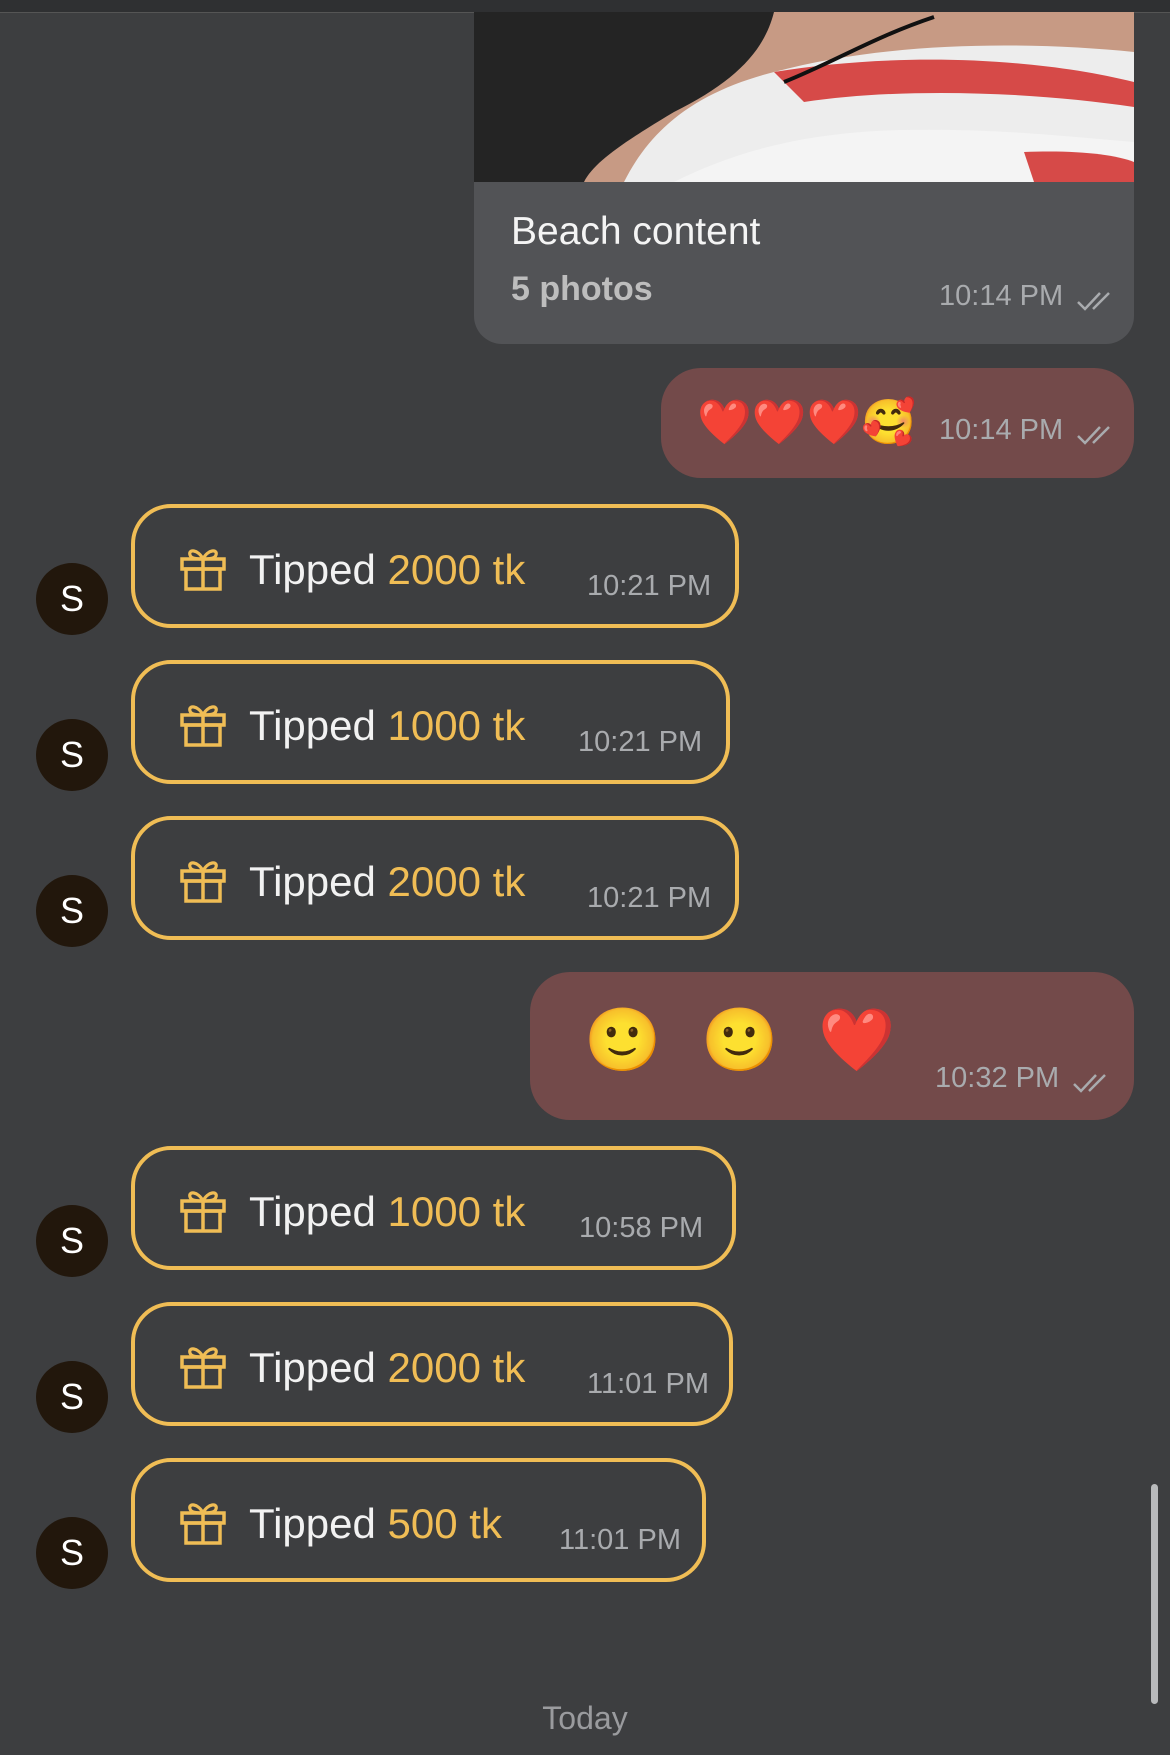  I want to click on media-message: Beach content 5 photos 10:14 PM, so click(804, 178).